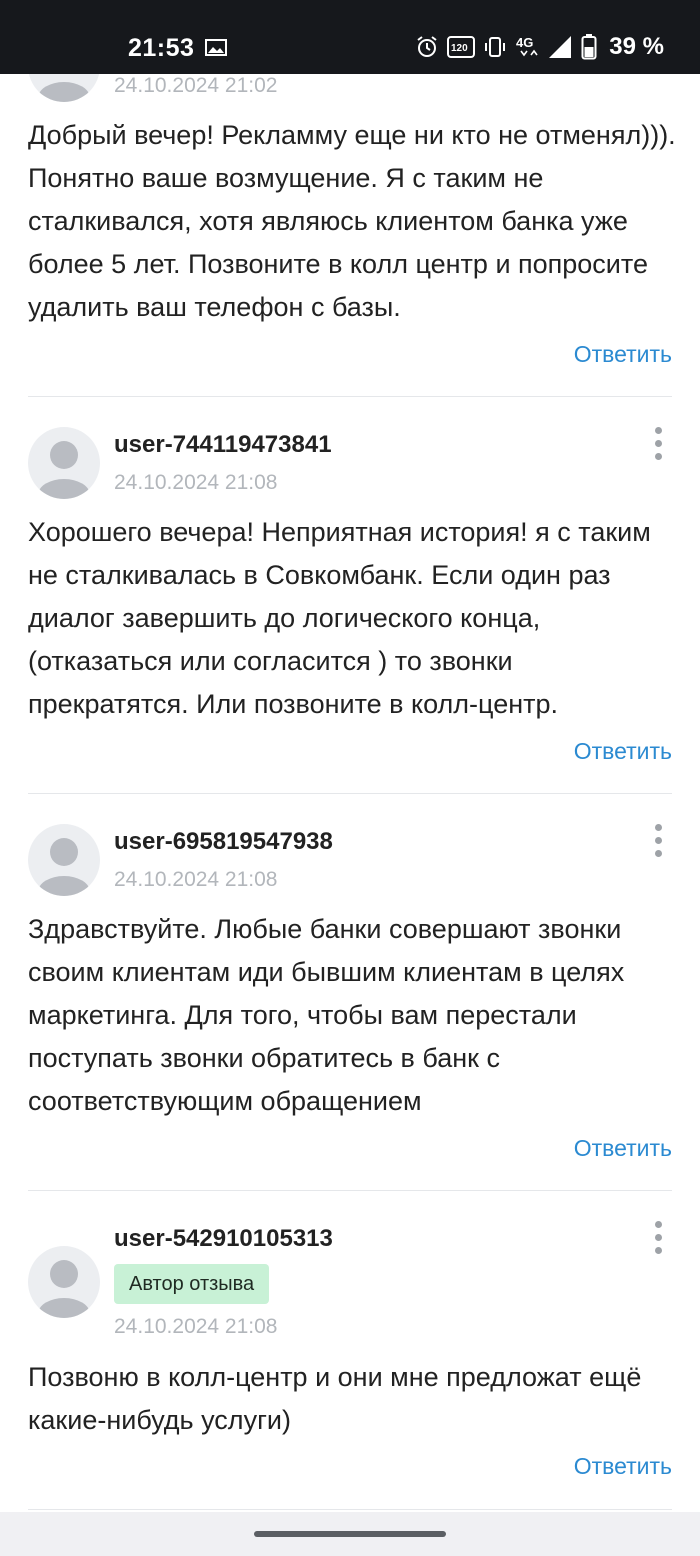 The height and width of the screenshot is (1556, 700). What do you see at coordinates (524, 42) in the screenshot?
I see `network-type: 4G` at bounding box center [524, 42].